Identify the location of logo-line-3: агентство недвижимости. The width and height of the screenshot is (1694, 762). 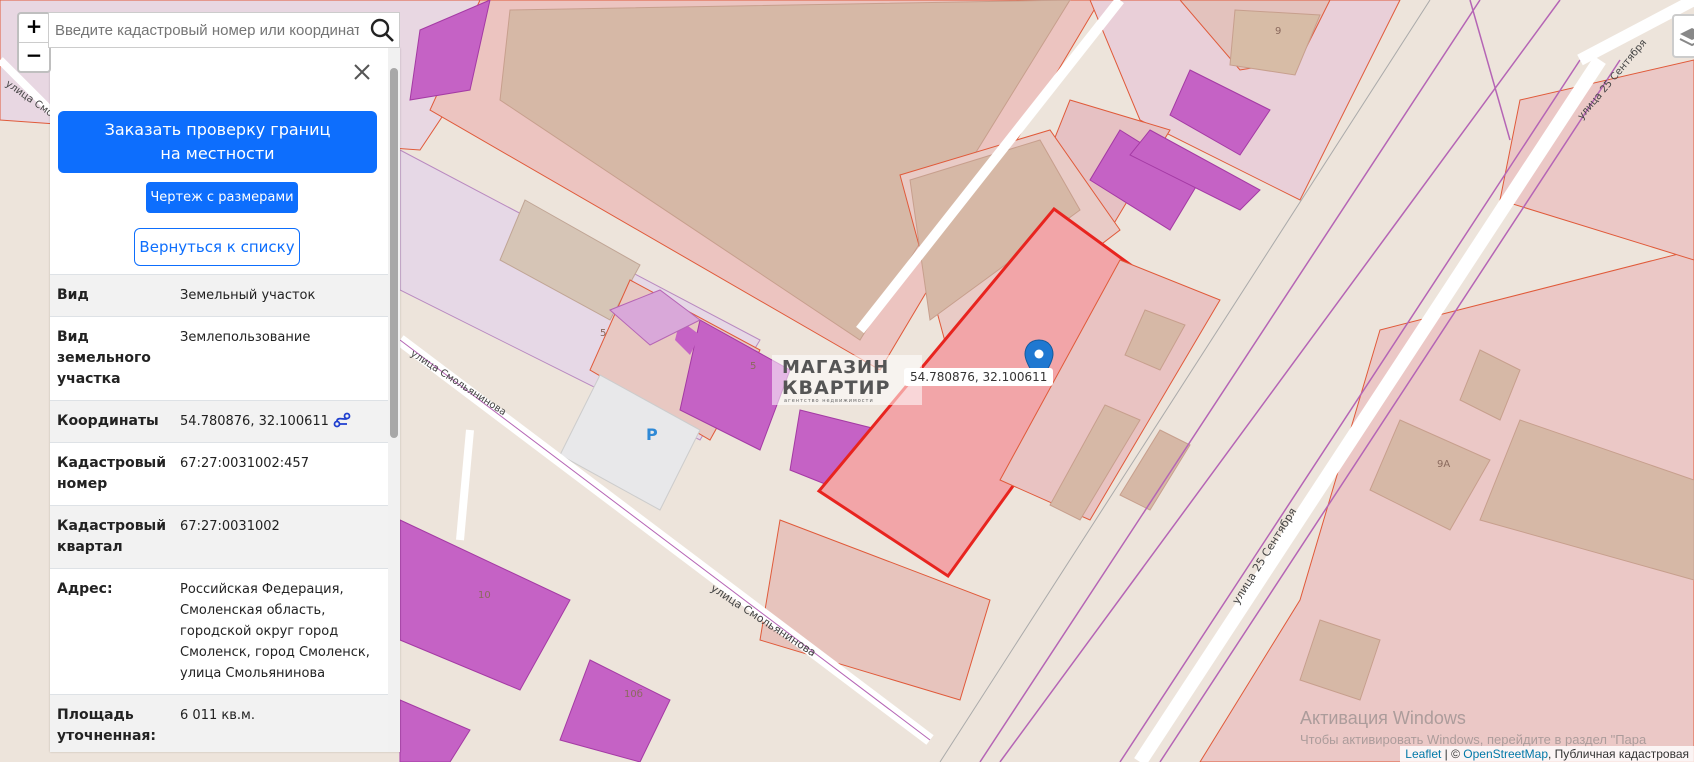
(829, 401).